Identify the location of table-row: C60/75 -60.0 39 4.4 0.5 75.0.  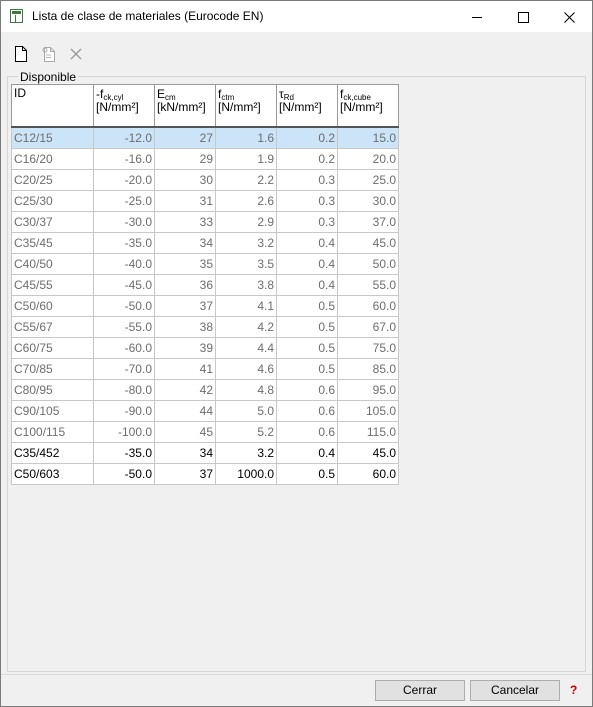
(205, 348).